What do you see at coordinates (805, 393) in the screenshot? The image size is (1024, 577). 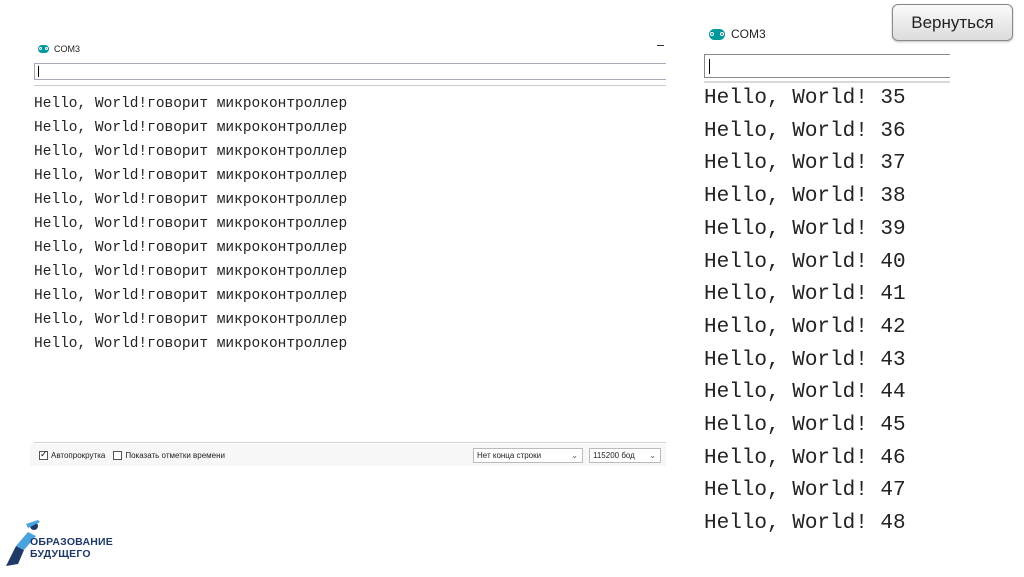 I see `output-line: Hello, World! 44` at bounding box center [805, 393].